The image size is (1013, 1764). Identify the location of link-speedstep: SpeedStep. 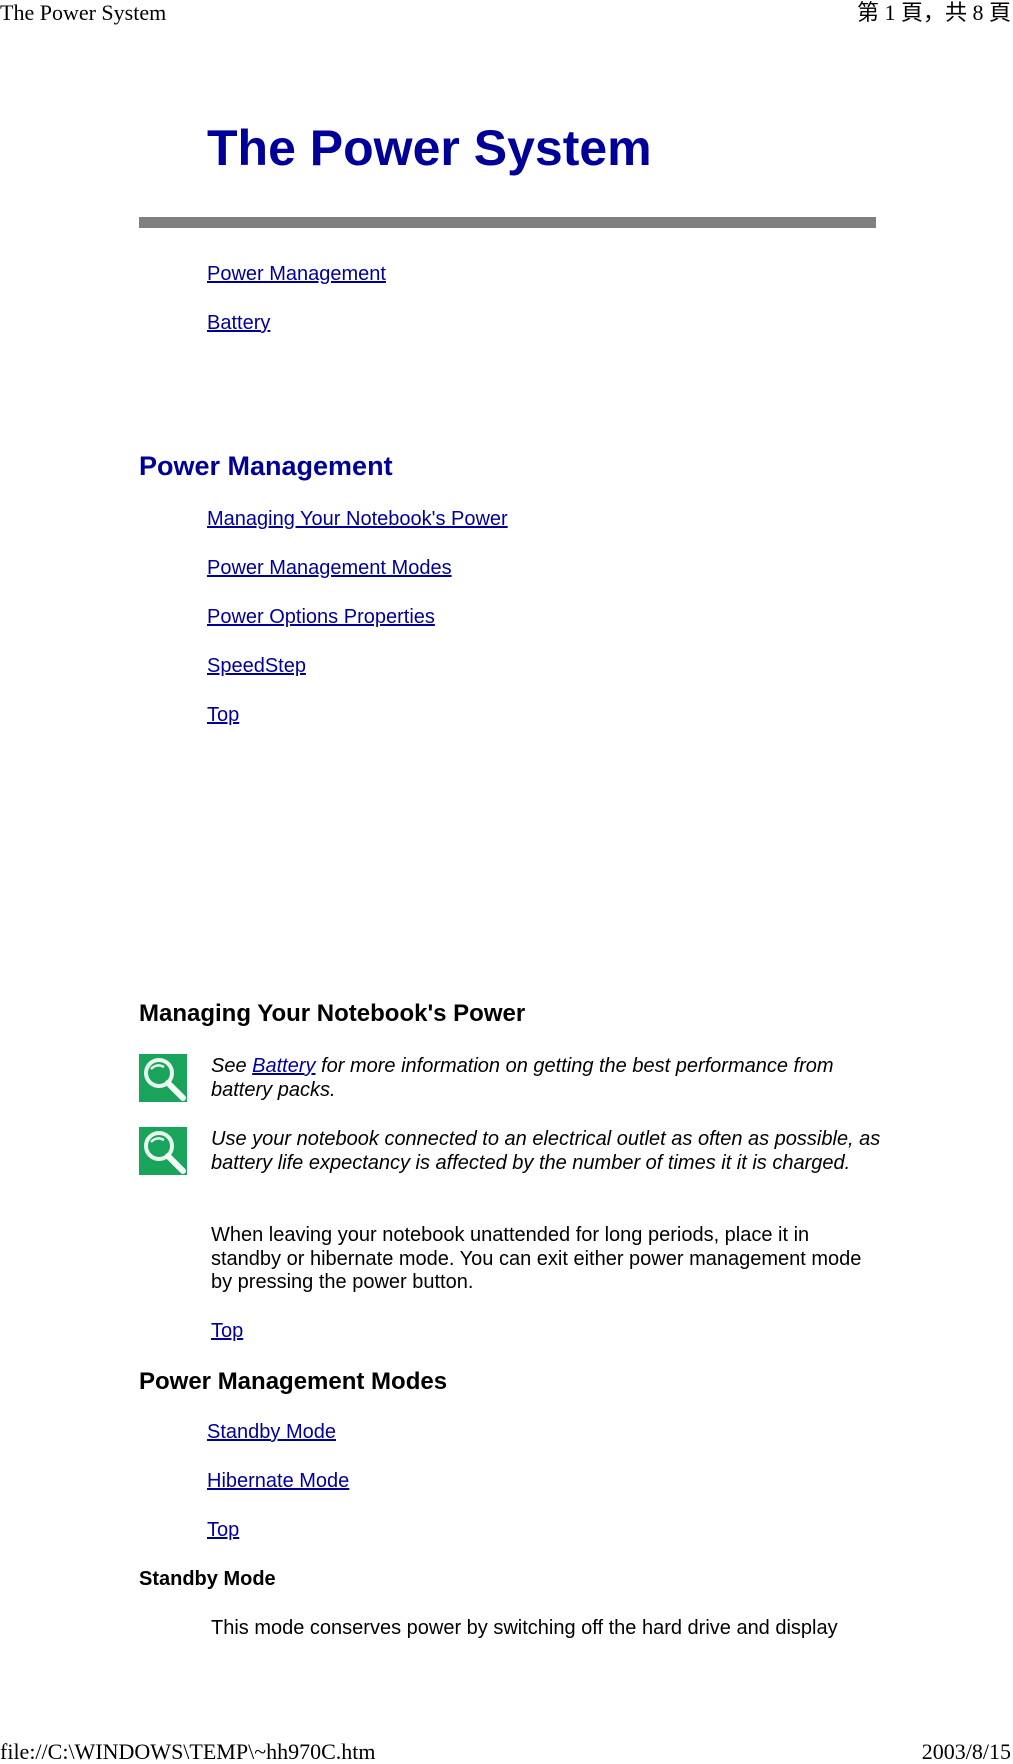
(256, 666).